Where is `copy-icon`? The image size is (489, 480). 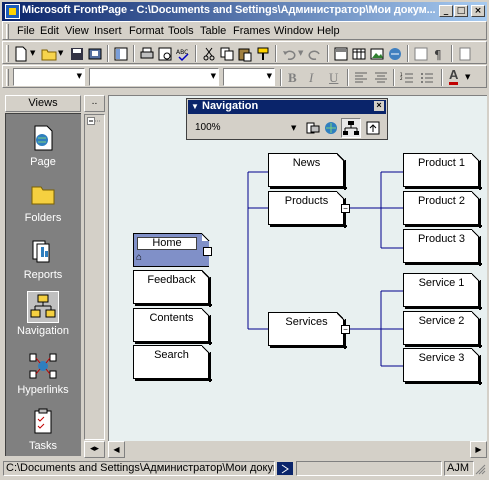 copy-icon is located at coordinates (227, 54).